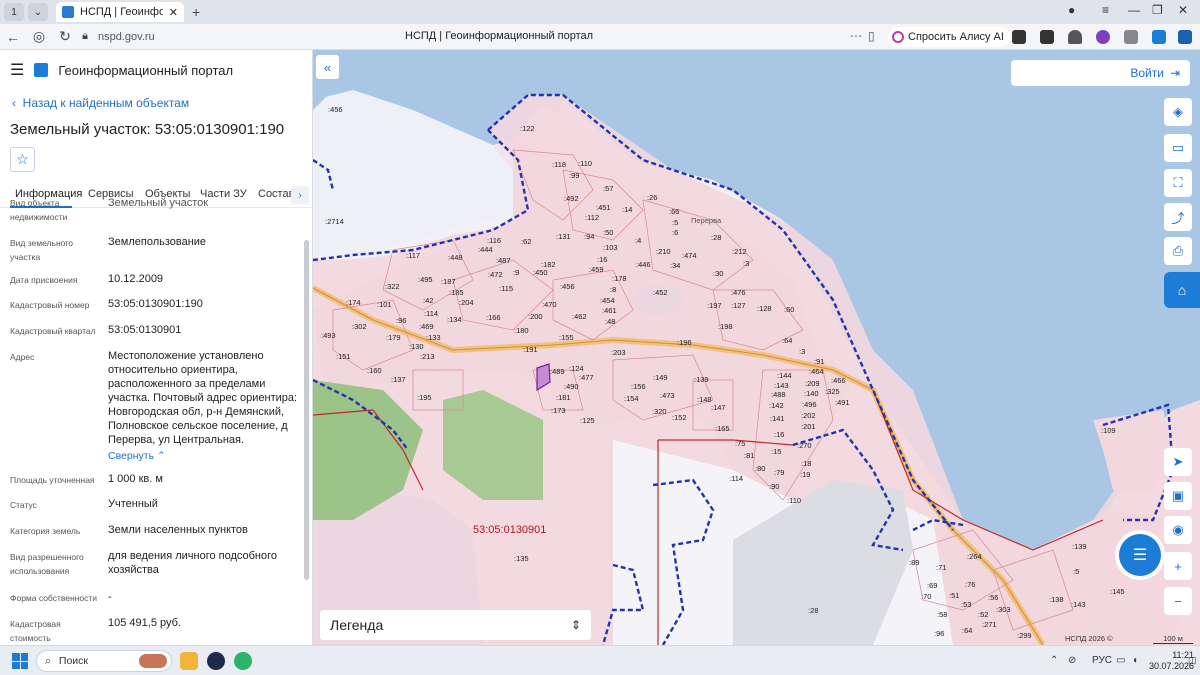  What do you see at coordinates (808, 426) in the screenshot?
I see `parcel-number-label: :201` at bounding box center [808, 426].